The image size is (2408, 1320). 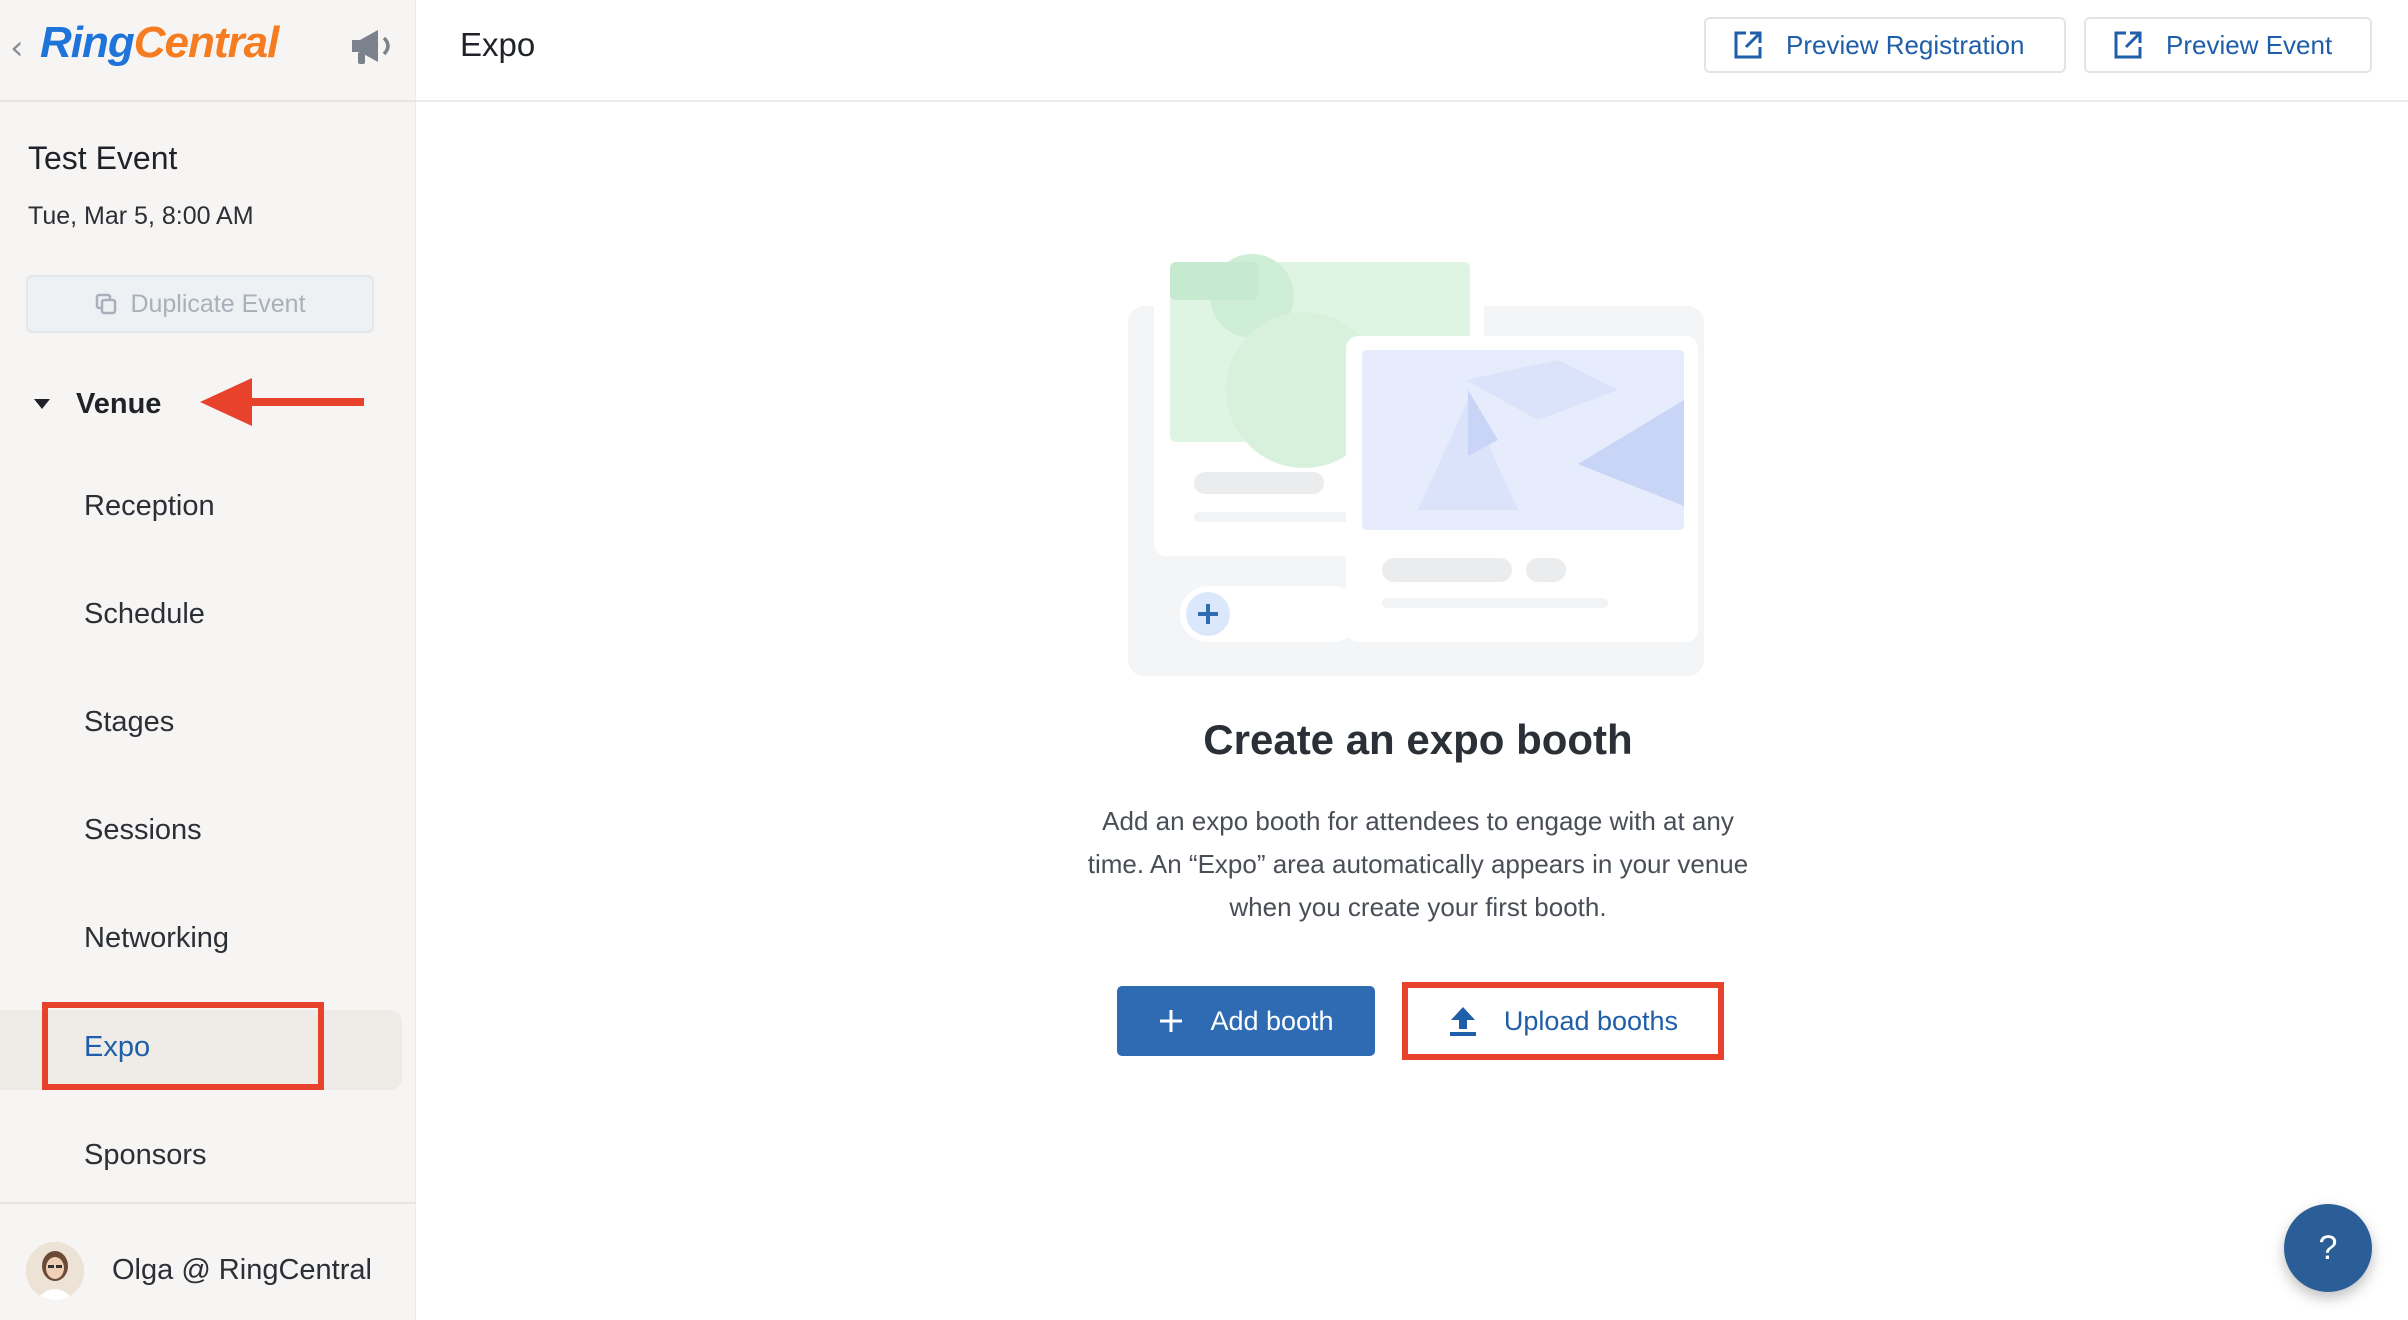 I want to click on event-date: Tue, Mar 5, 8:00 AM, so click(x=141, y=216).